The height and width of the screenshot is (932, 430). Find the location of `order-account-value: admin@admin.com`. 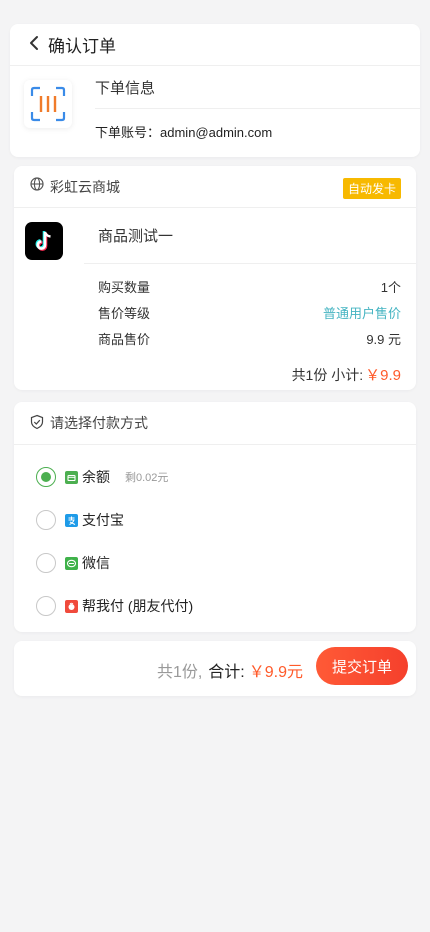

order-account-value: admin@admin.com is located at coordinates (216, 132).